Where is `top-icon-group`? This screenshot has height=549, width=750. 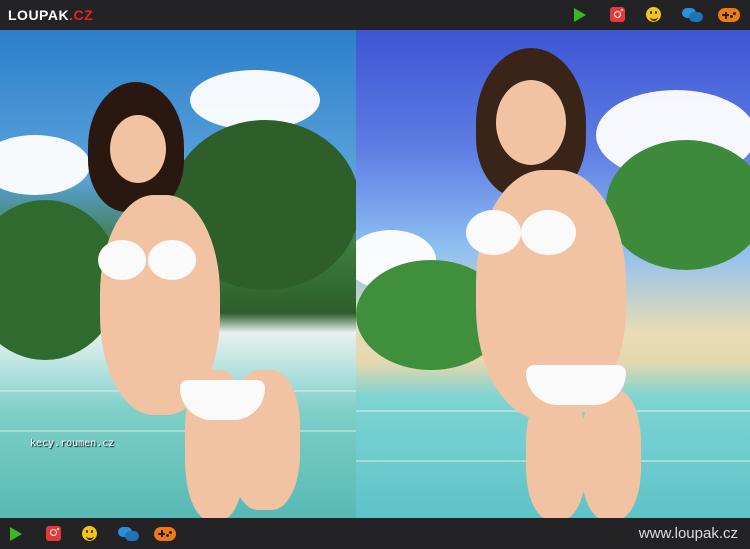
top-icon-group is located at coordinates (657, 15).